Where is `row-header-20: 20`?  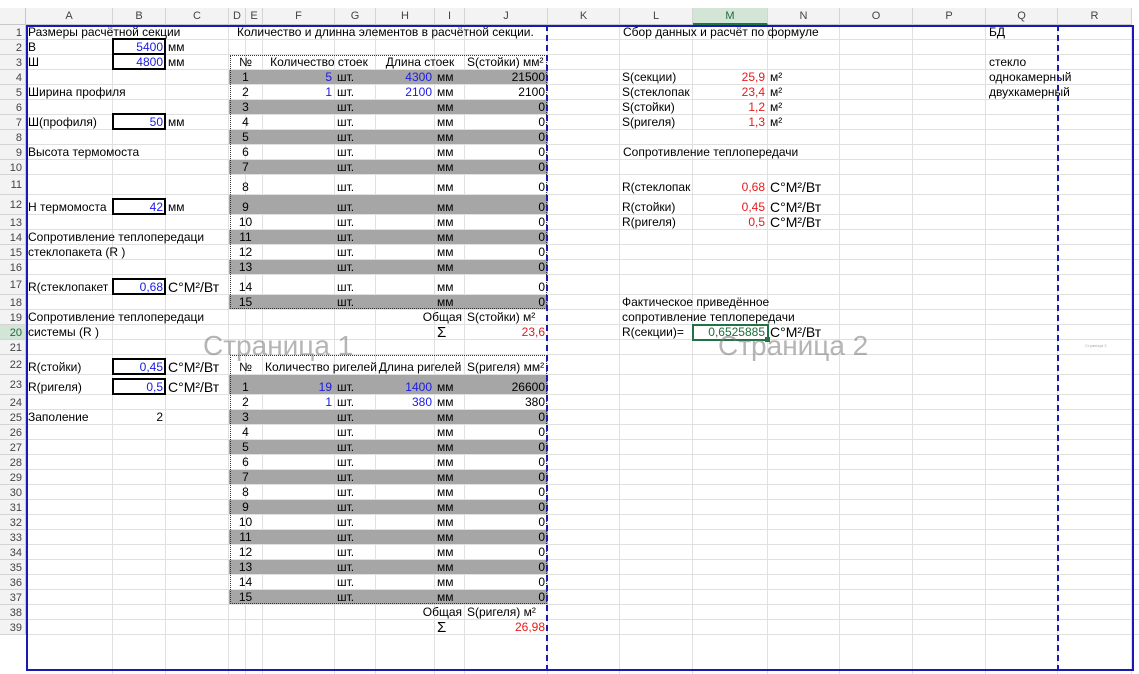
row-header-20: 20 is located at coordinates (13, 332).